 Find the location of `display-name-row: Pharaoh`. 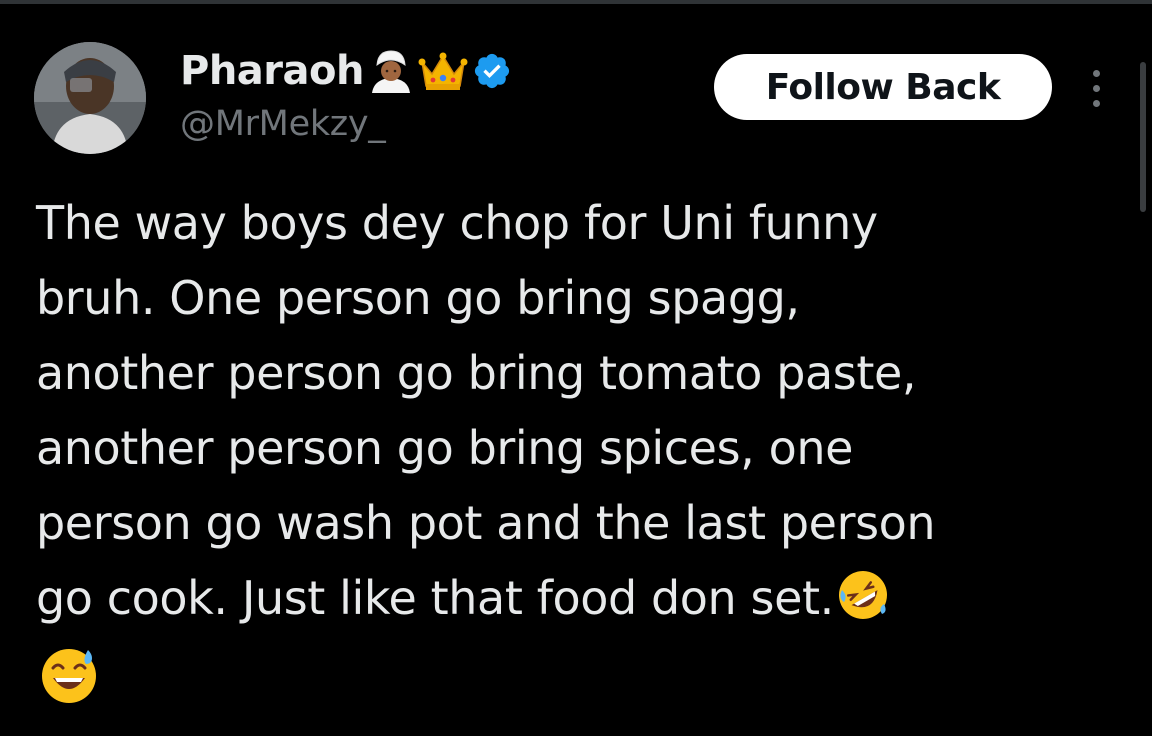

display-name-row: Pharaoh is located at coordinates (346, 71).